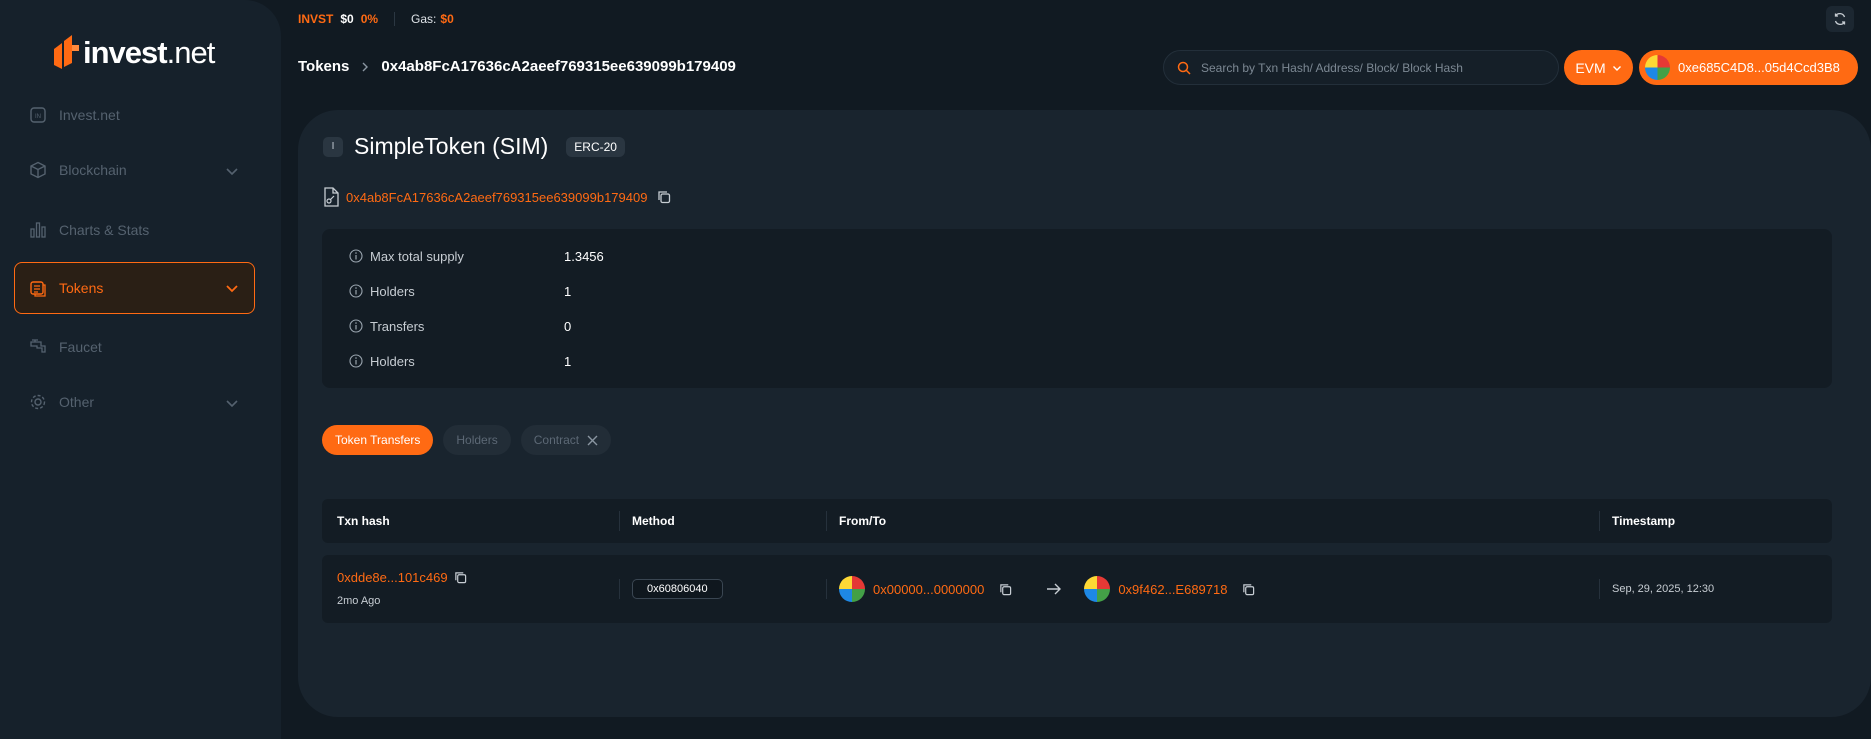 Image resolution: width=1871 pixels, height=739 pixels. Describe the element at coordinates (331, 197) in the screenshot. I see `contract-file-icon` at that location.